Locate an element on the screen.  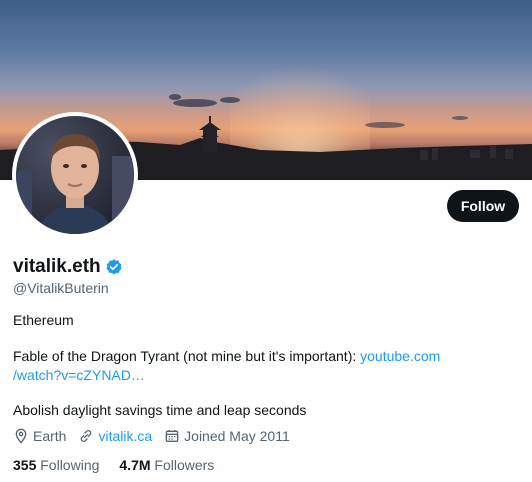
display-name: vitalik.eth is located at coordinates (57, 266).